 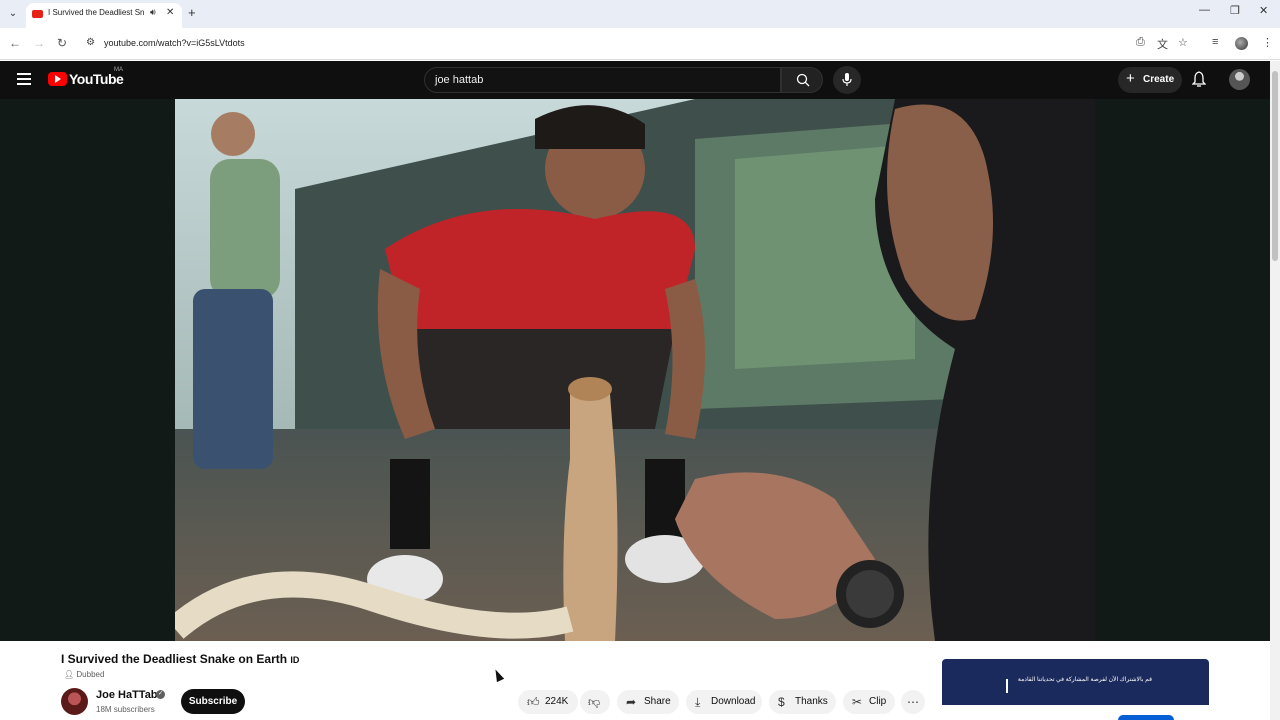 I want to click on search-button, so click(x=802, y=80).